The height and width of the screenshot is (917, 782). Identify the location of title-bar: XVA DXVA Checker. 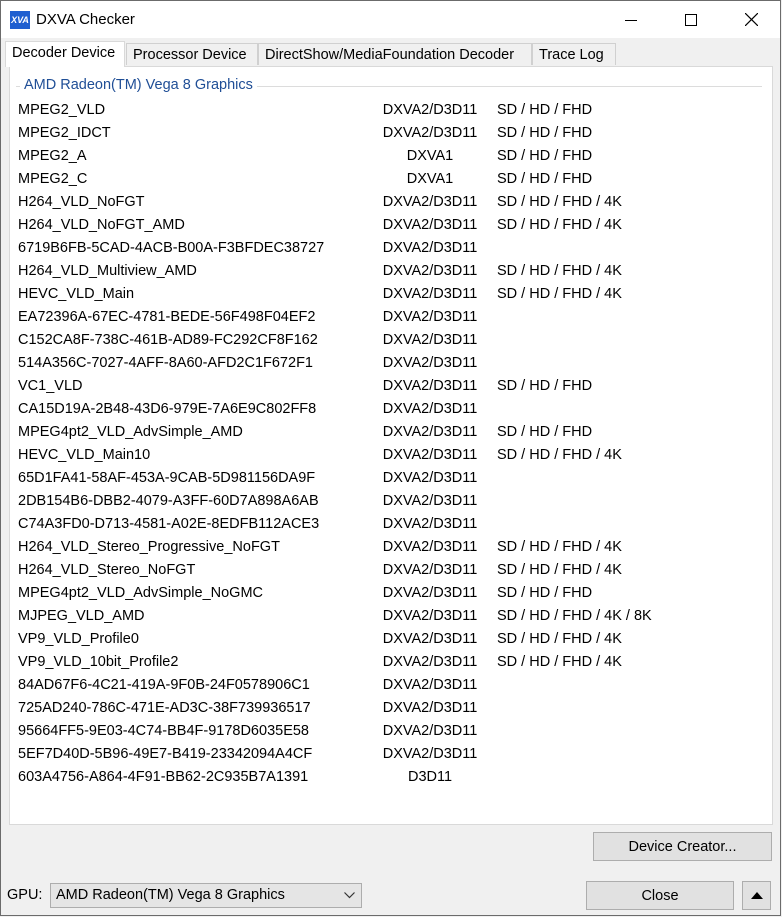
(390, 19).